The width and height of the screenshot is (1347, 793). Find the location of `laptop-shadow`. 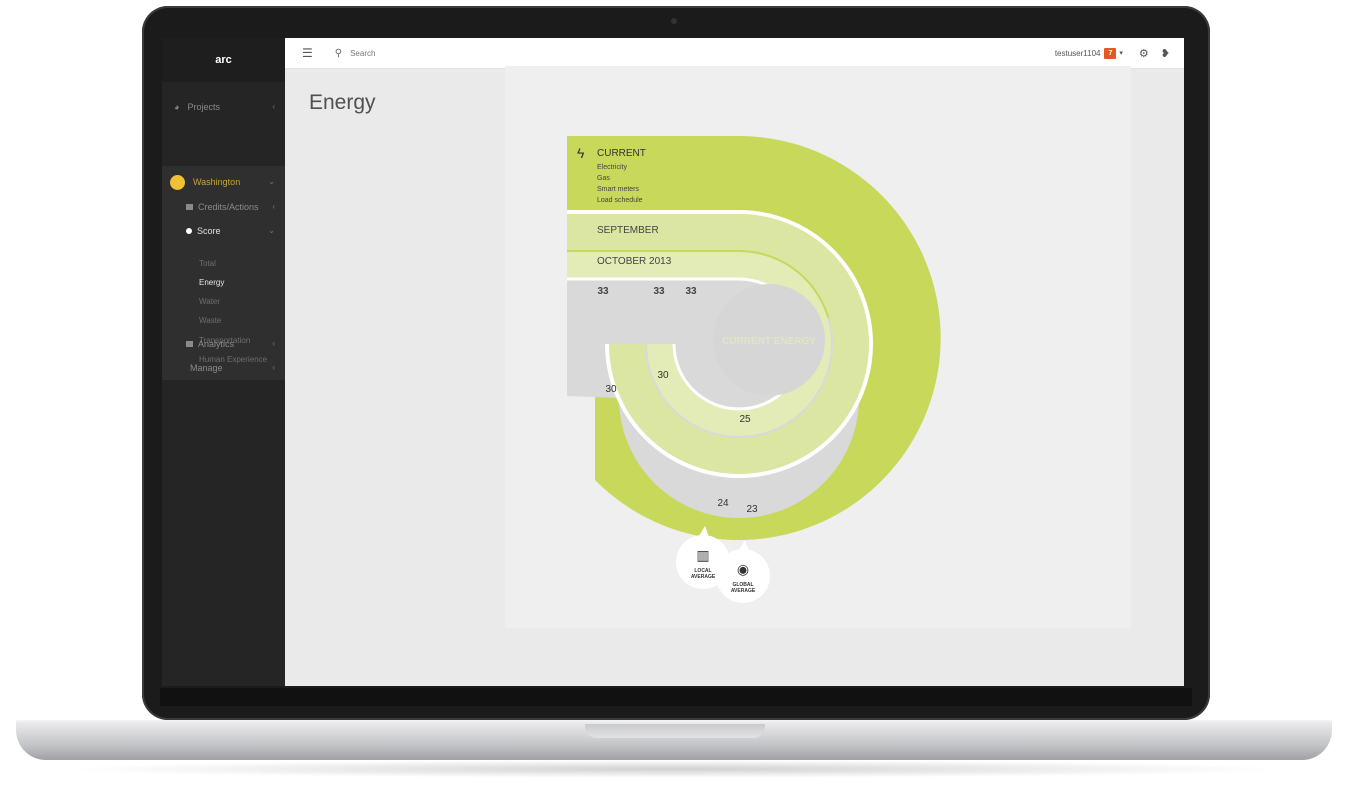

laptop-shadow is located at coordinates (675, 769).